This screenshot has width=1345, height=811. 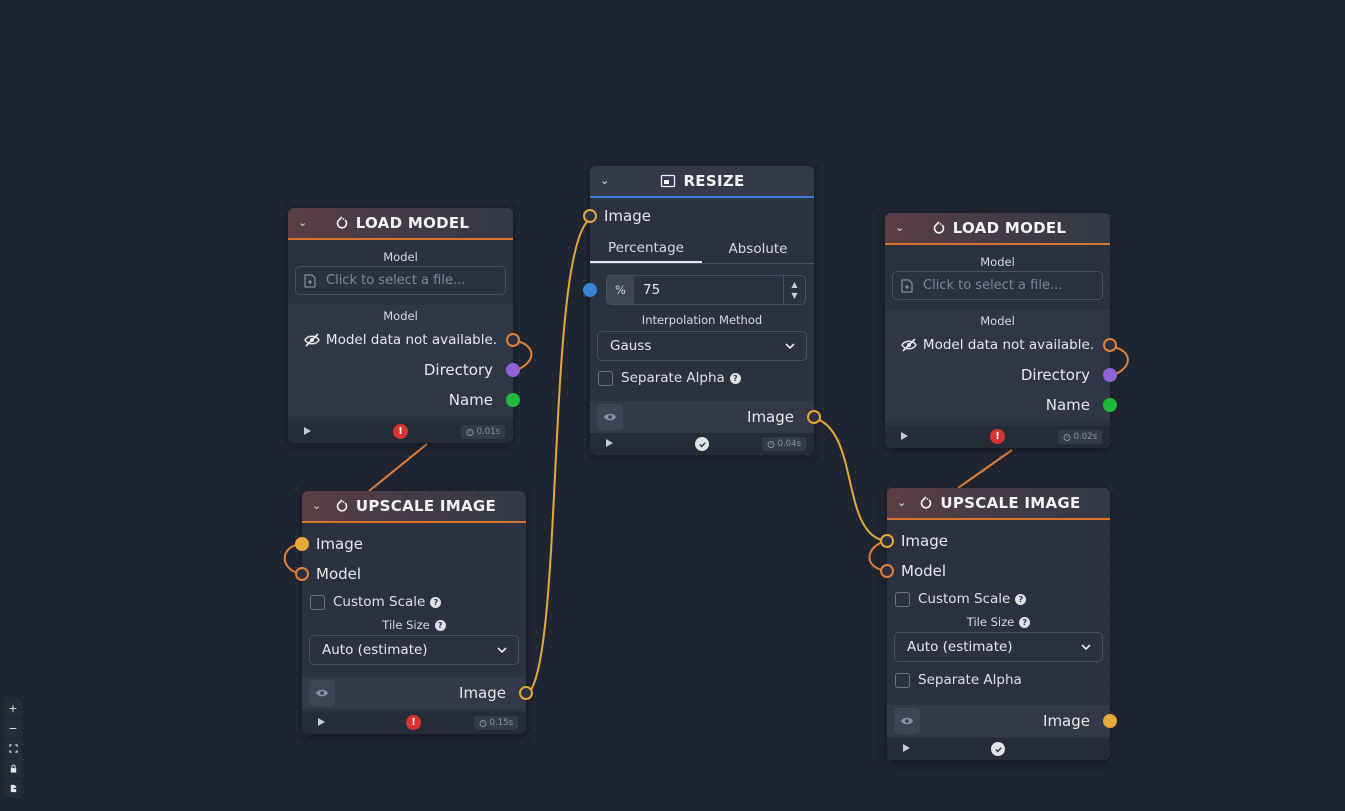 What do you see at coordinates (411, 340) in the screenshot?
I see `model-unavailable-text: Model data not available.` at bounding box center [411, 340].